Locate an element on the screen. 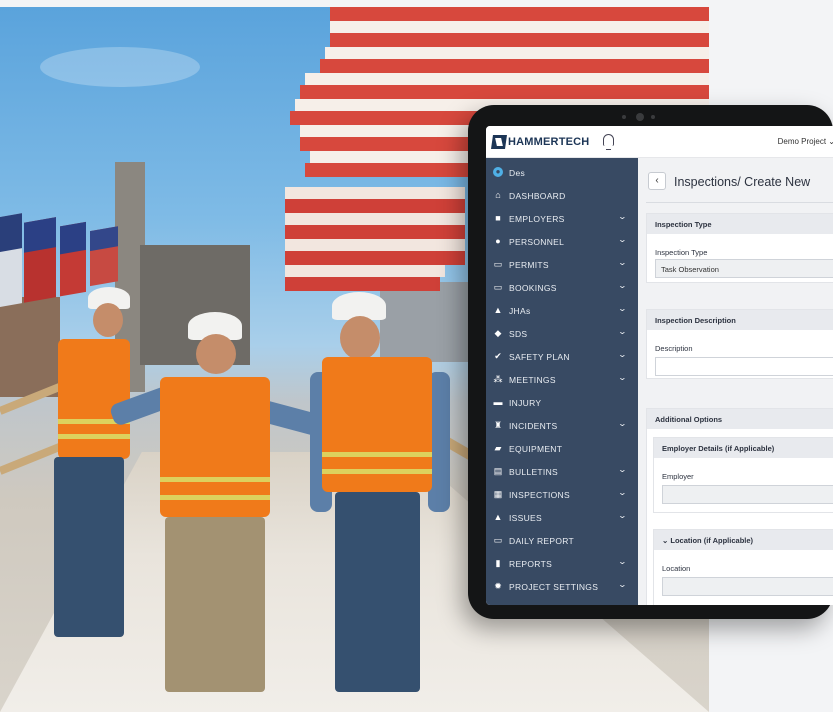 This screenshot has height=712, width=833. calendar-icon: ▭ is located at coordinates (498, 540).